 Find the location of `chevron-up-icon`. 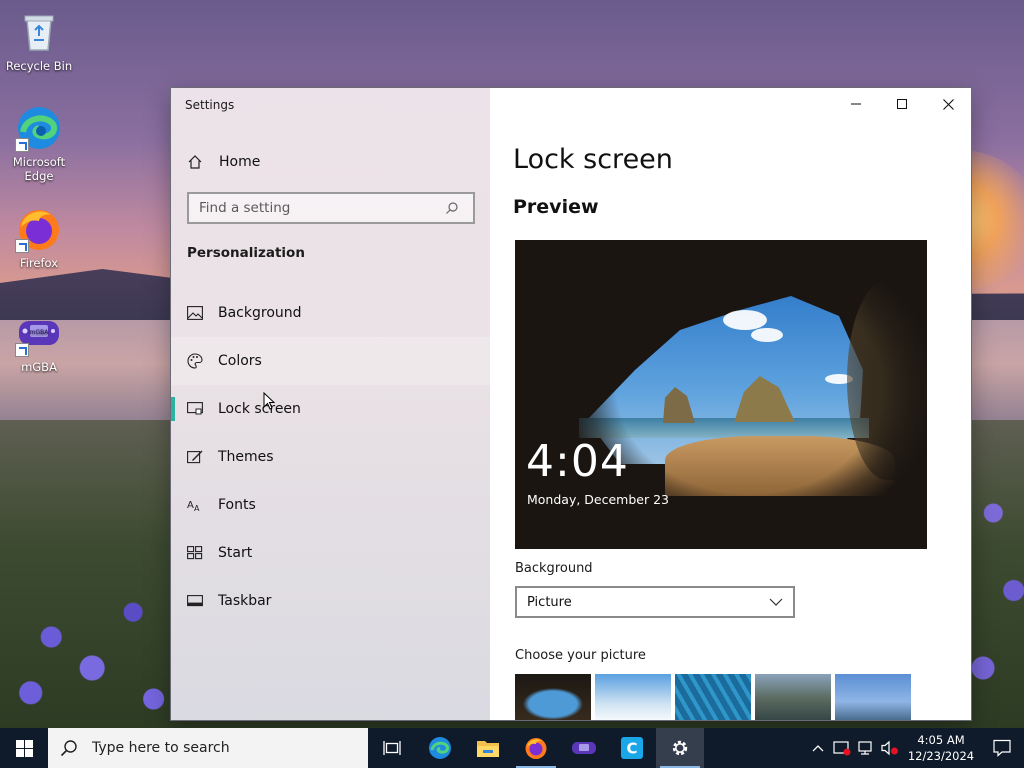

chevron-up-icon is located at coordinates (818, 748).